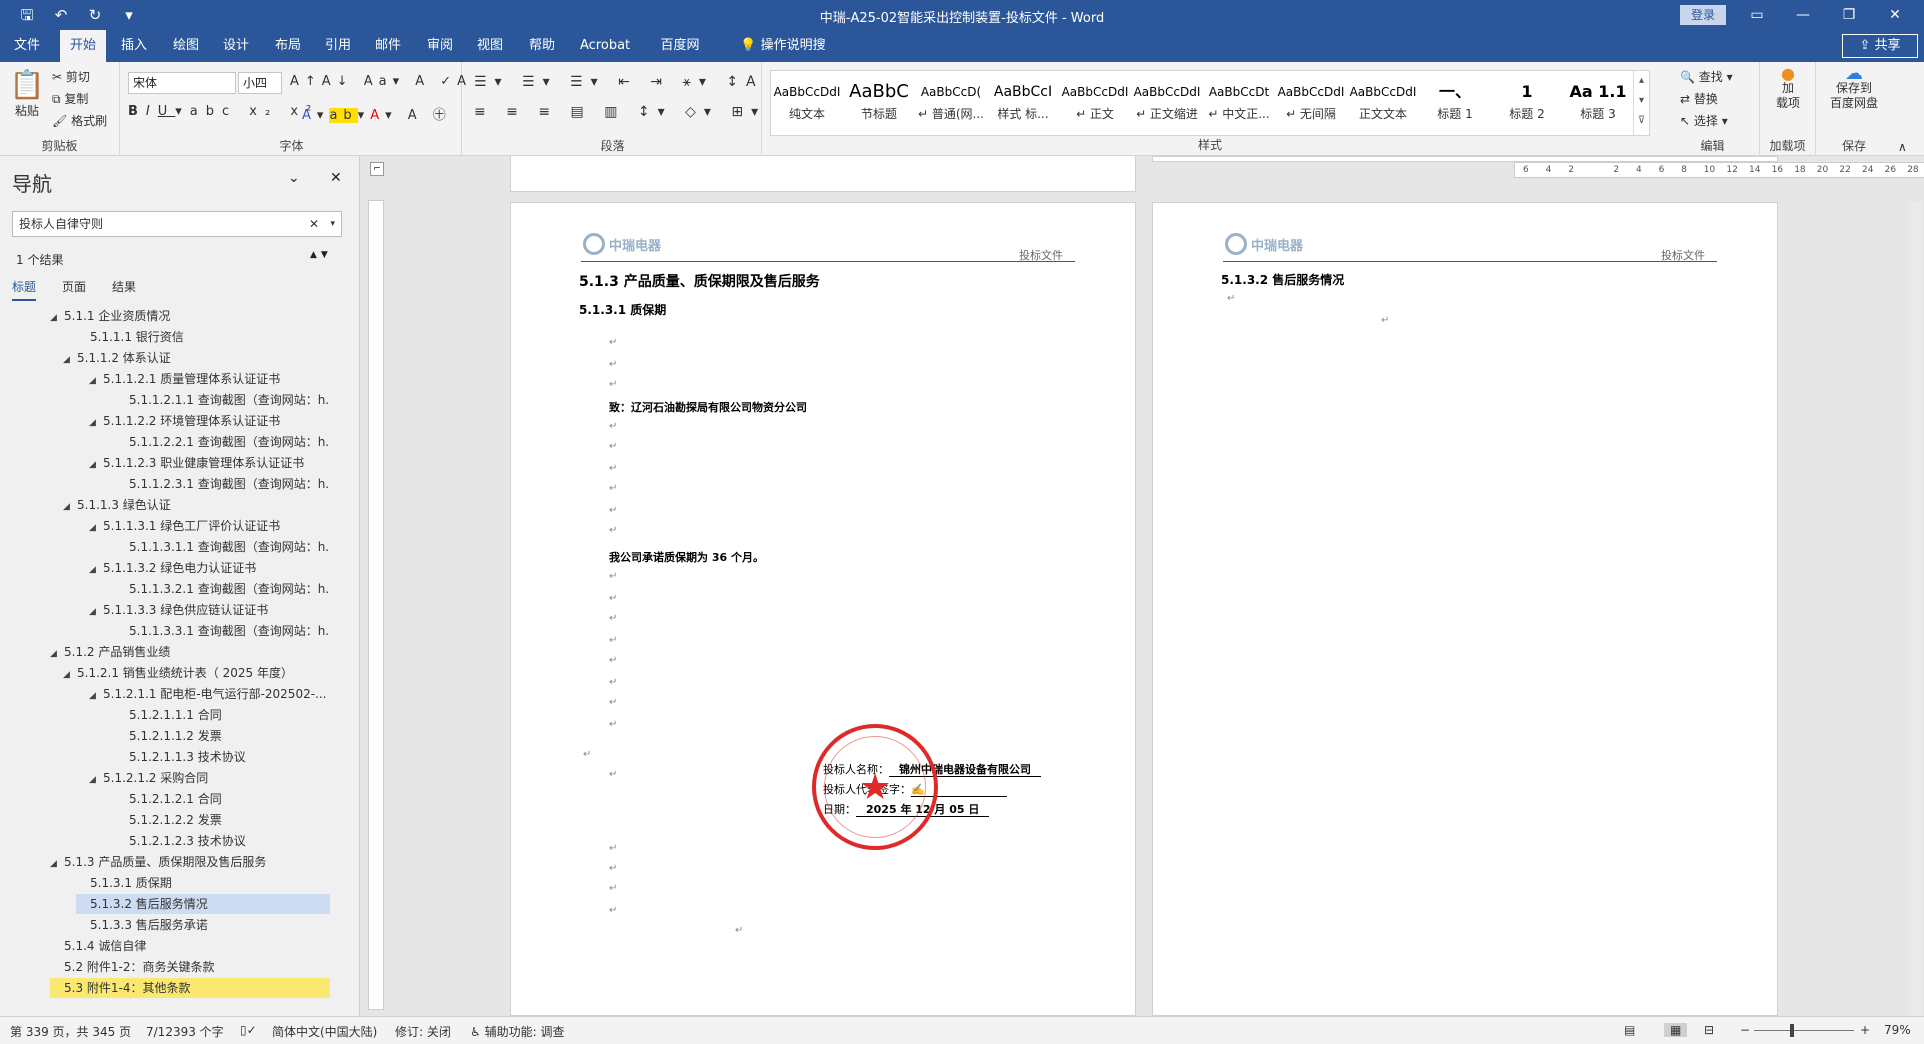 The width and height of the screenshot is (1924, 1044). I want to click on search-dropdown-icon: ▾, so click(332, 224).